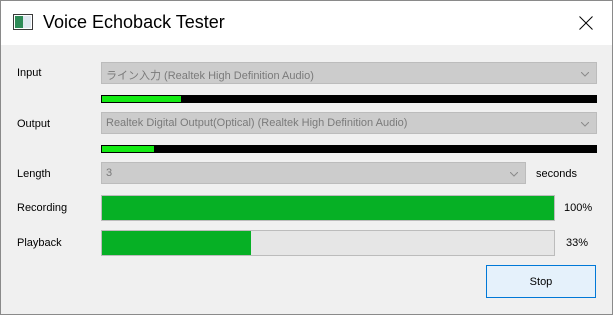 The width and height of the screenshot is (613, 315). I want to click on length-value: 3, so click(109, 173).